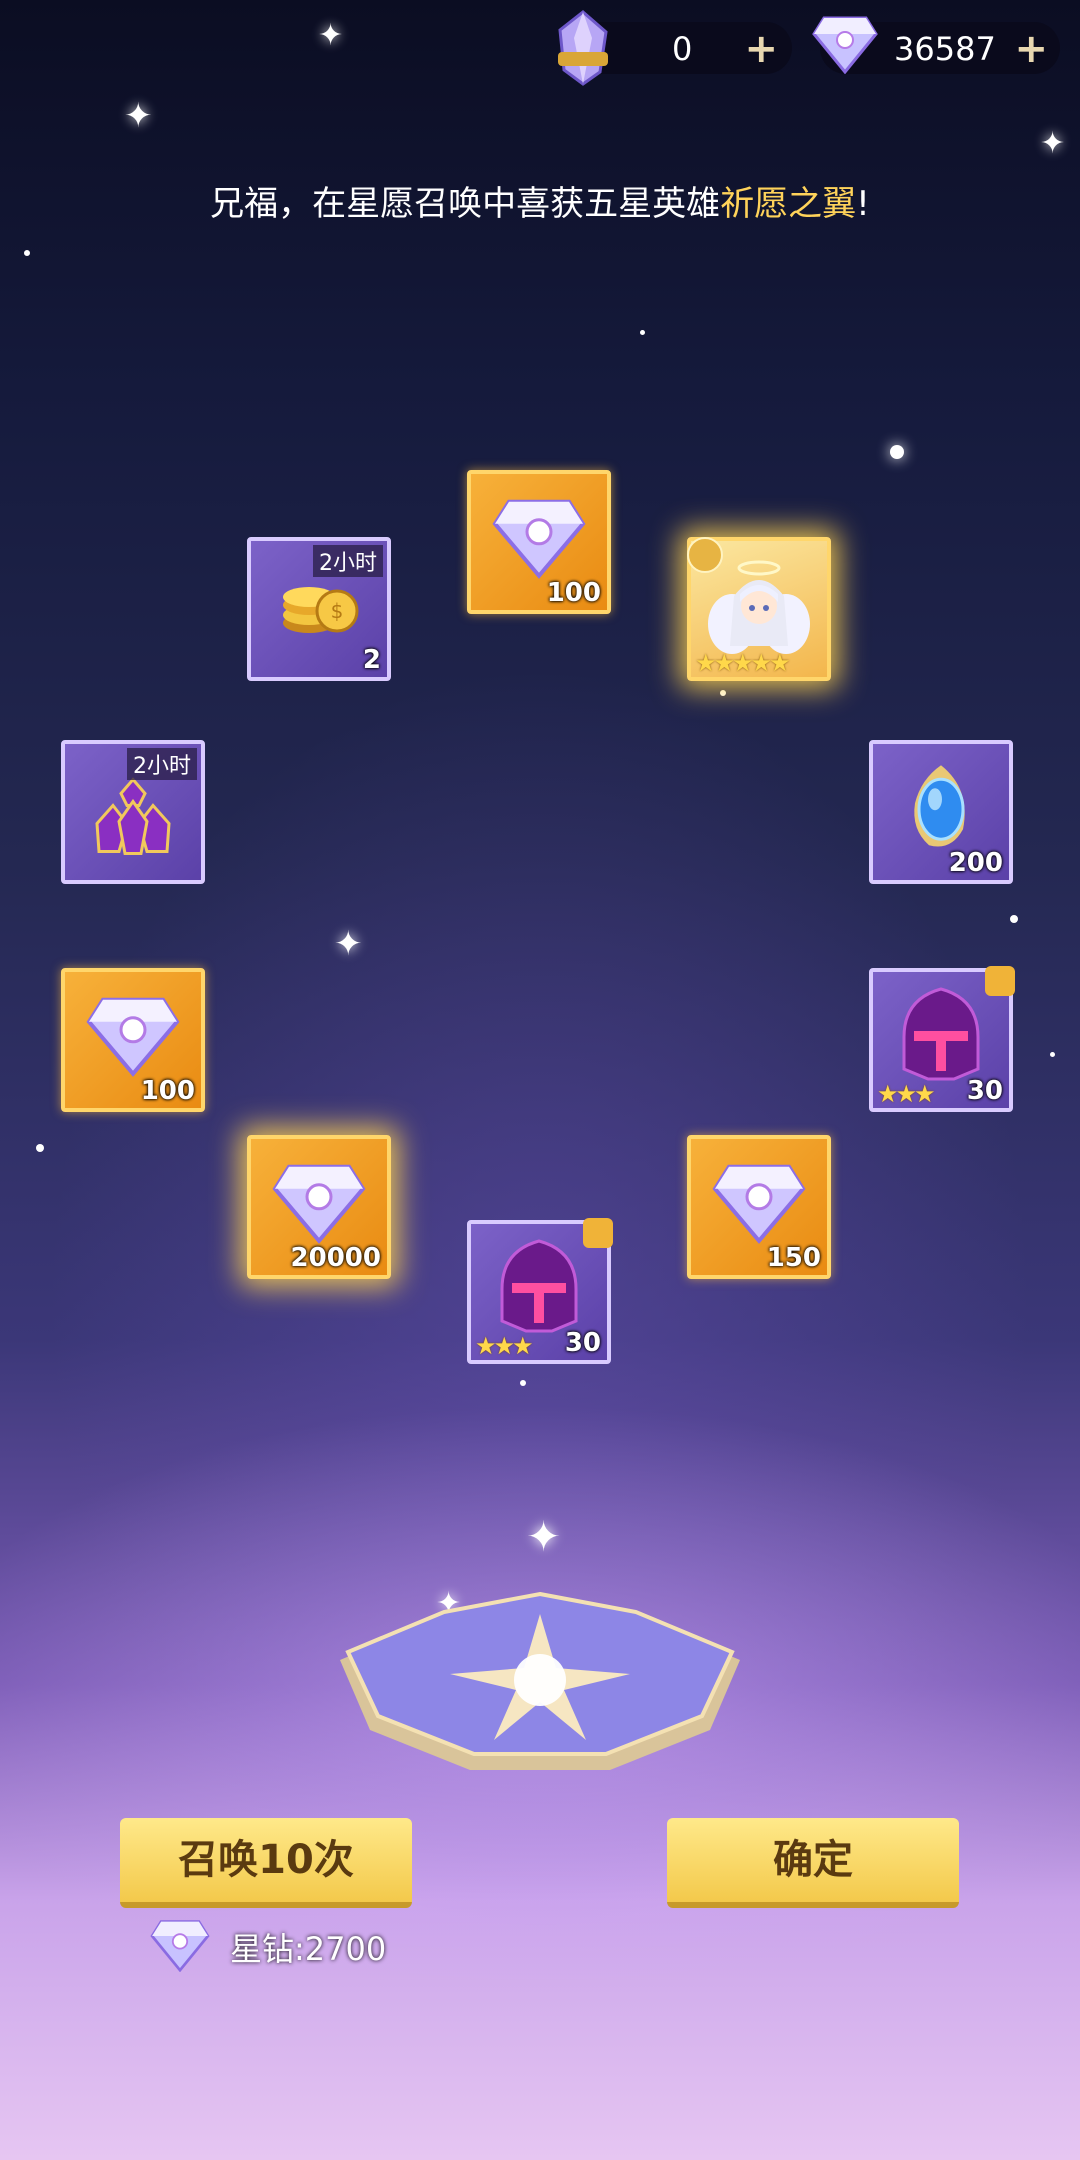 The height and width of the screenshot is (2160, 1080). I want to click on reward-tile: 2小时, so click(133, 812).